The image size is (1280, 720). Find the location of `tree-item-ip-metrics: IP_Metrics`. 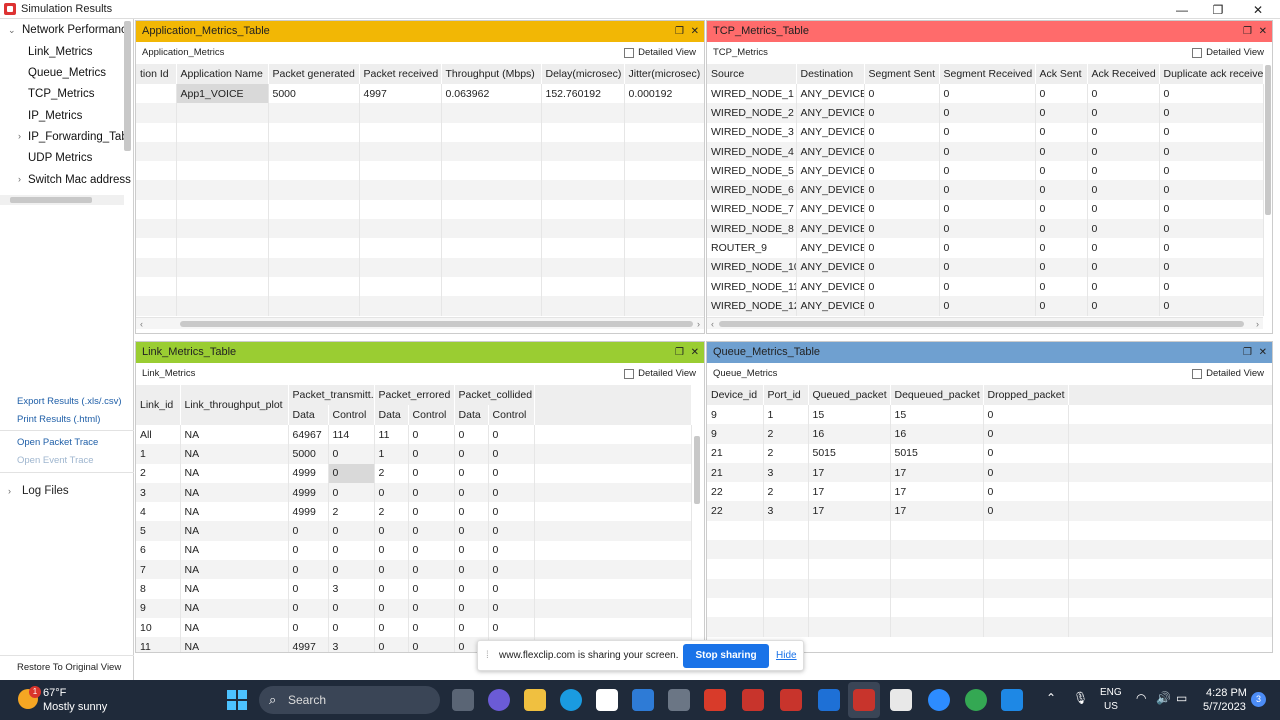

tree-item-ip-metrics: IP_Metrics is located at coordinates (55, 116).